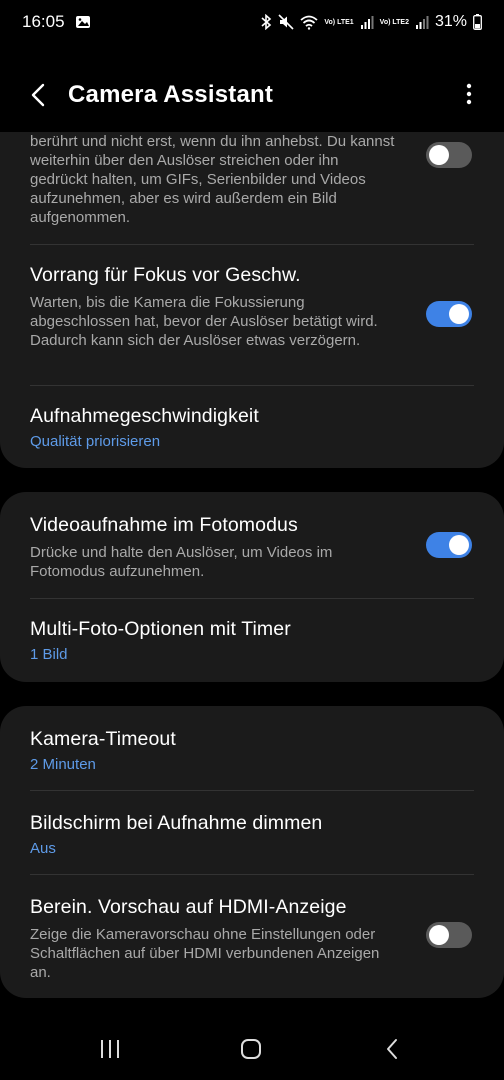 Image resolution: width=504 pixels, height=1080 pixels. I want to click on recent-apps-icon, so click(110, 1049).